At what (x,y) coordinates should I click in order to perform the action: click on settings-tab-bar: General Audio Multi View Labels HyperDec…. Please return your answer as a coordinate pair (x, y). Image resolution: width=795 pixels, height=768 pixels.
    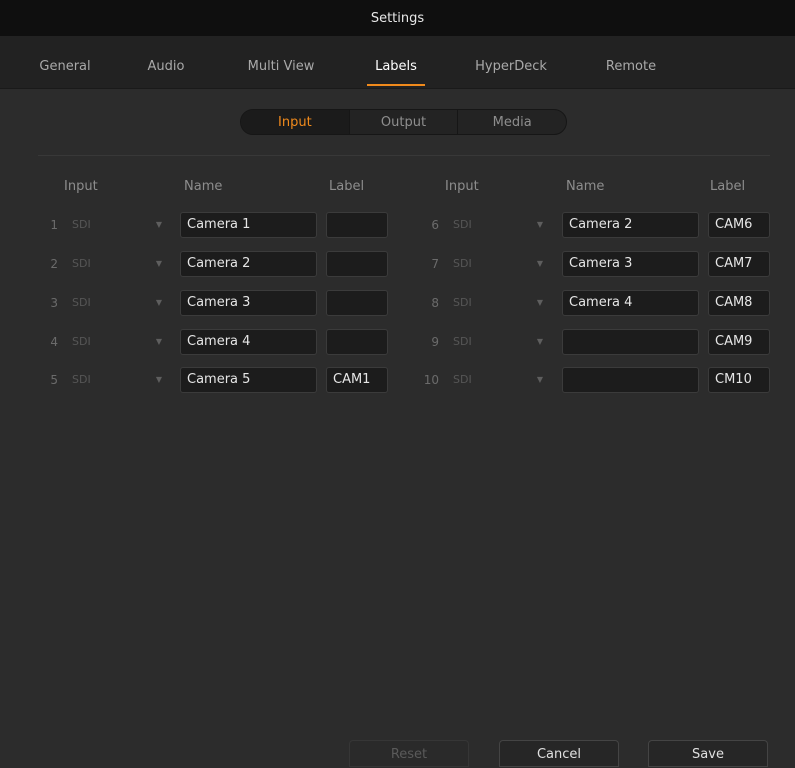
    Looking at the image, I should click on (397, 62).